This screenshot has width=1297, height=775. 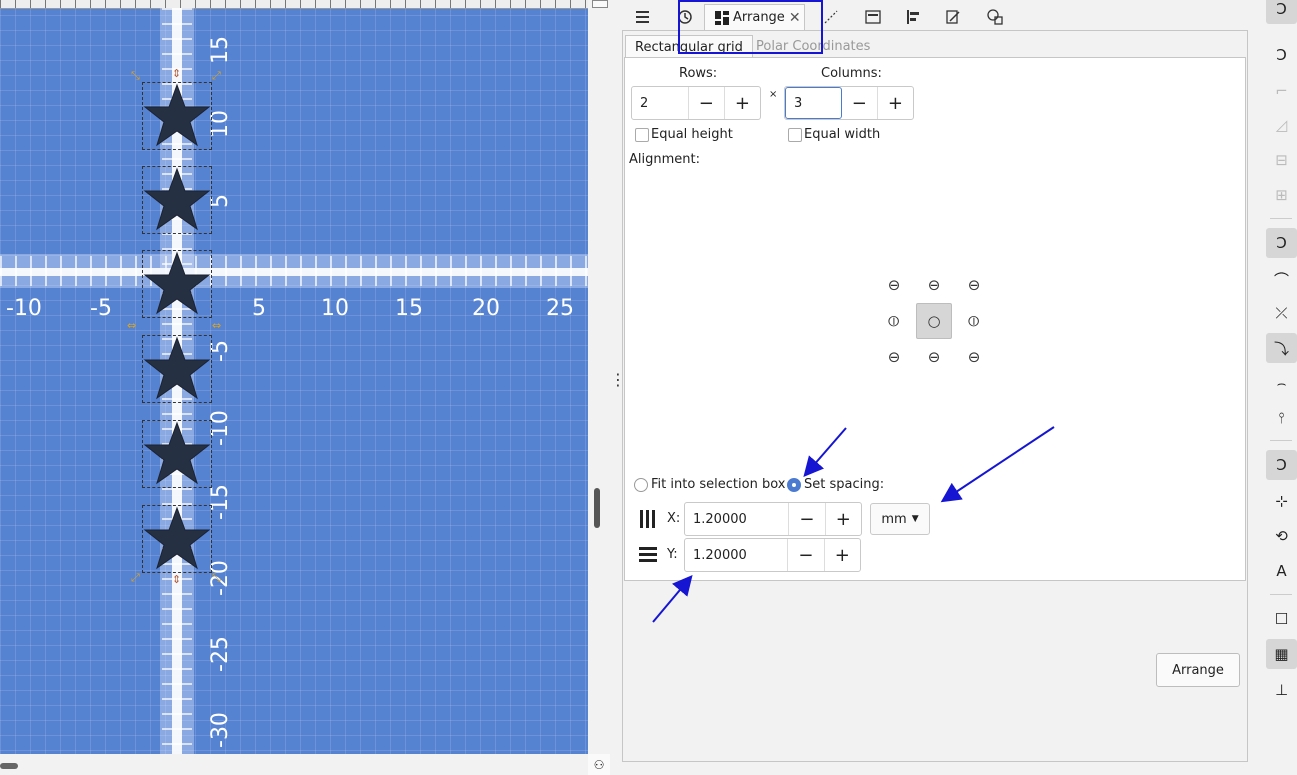 What do you see at coordinates (647, 519) in the screenshot?
I see `column-spacing-icon` at bounding box center [647, 519].